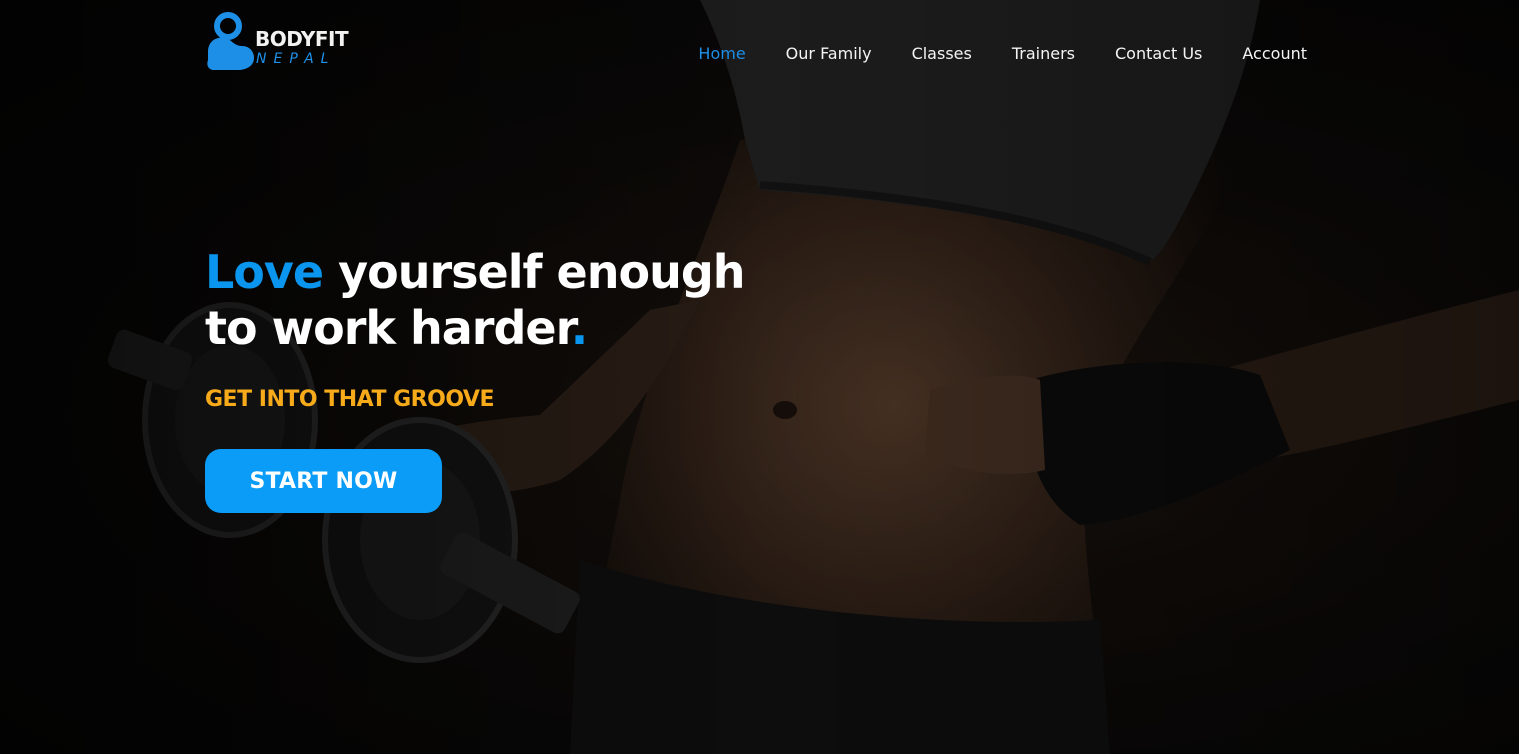 The height and width of the screenshot is (754, 1519). Describe the element at coordinates (721, 54) in the screenshot. I see `nav-link-home: Home` at that location.